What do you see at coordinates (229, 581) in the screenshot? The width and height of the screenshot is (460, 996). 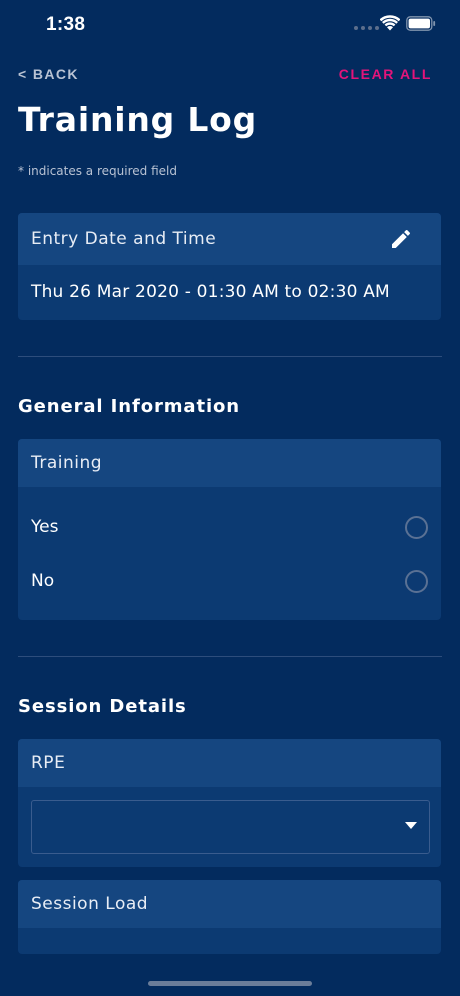 I see `training-option-no: No` at bounding box center [229, 581].